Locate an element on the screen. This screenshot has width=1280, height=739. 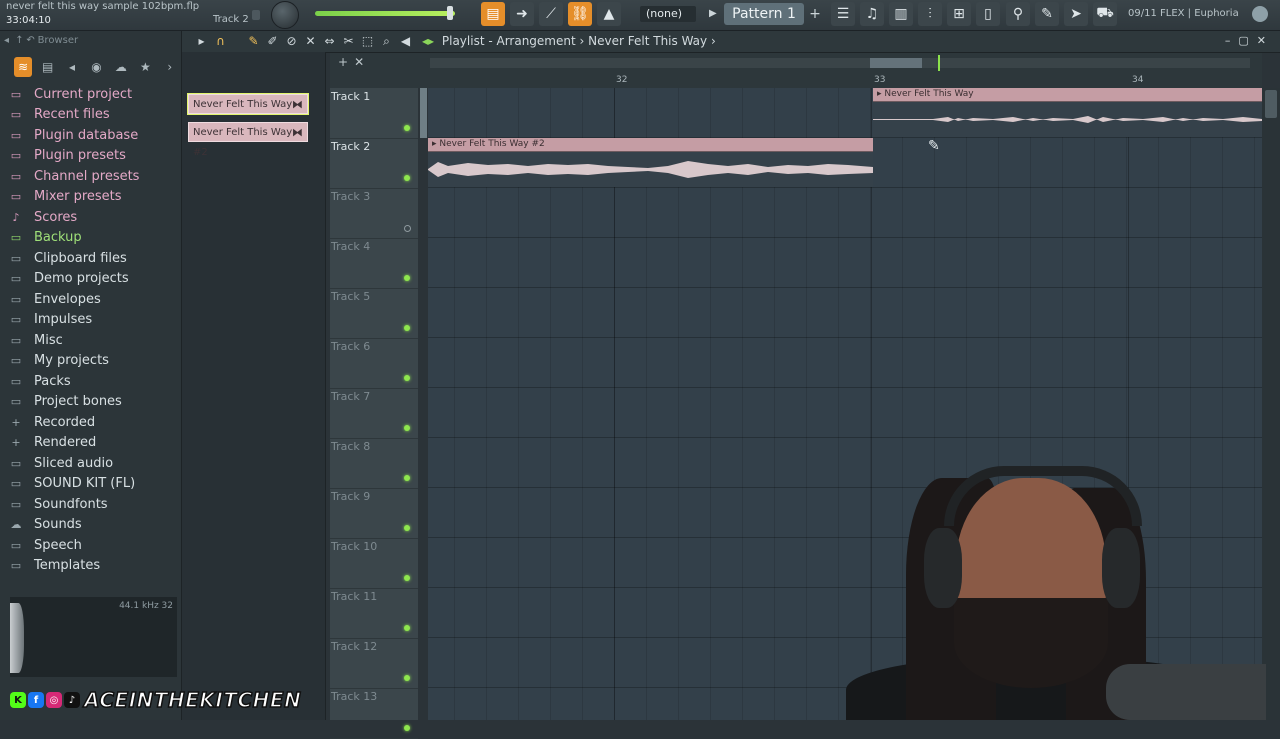
mixer-icon: ⫶ is located at coordinates (930, 14).